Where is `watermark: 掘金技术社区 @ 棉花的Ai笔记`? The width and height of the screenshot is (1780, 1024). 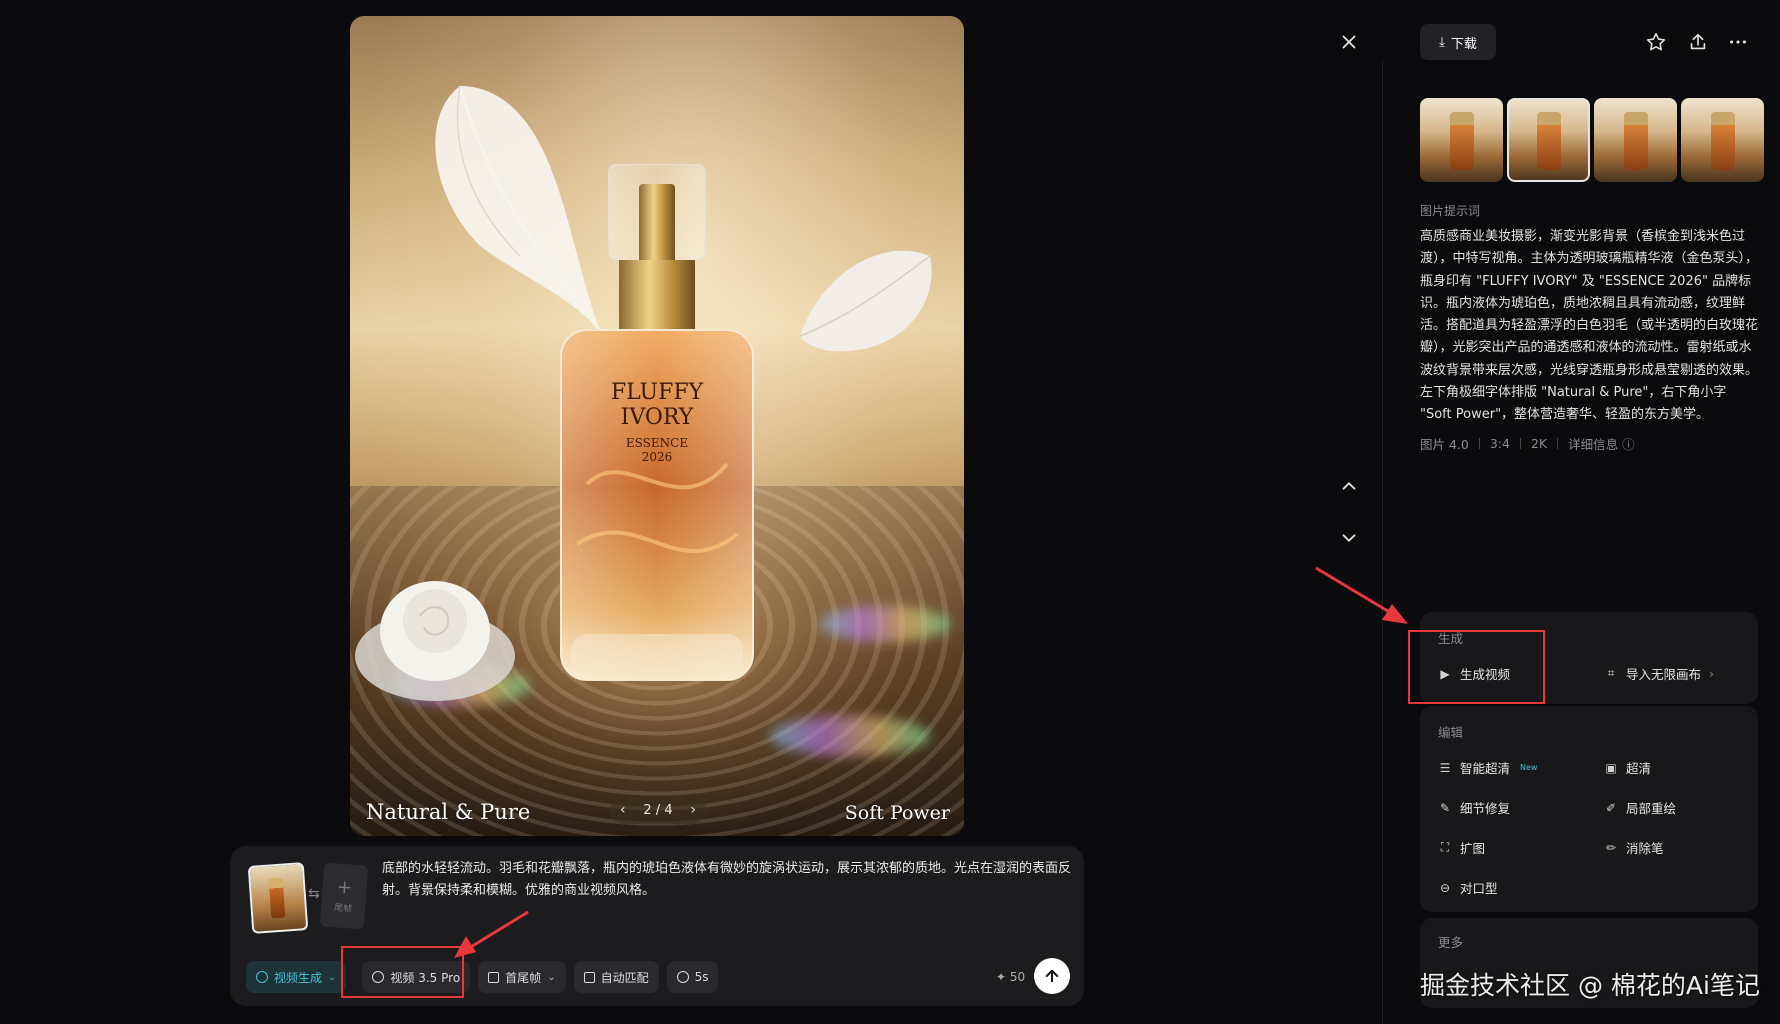
watermark: 掘金技术社区 @ 棉花的Ai笔记 is located at coordinates (1590, 985).